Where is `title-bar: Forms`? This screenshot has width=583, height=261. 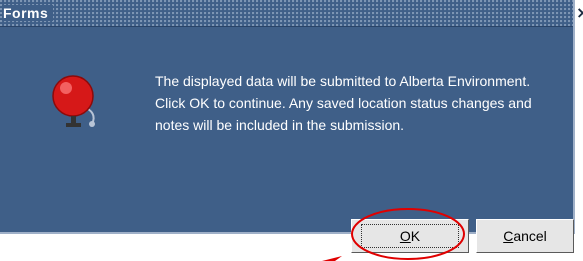 title-bar: Forms is located at coordinates (286, 13).